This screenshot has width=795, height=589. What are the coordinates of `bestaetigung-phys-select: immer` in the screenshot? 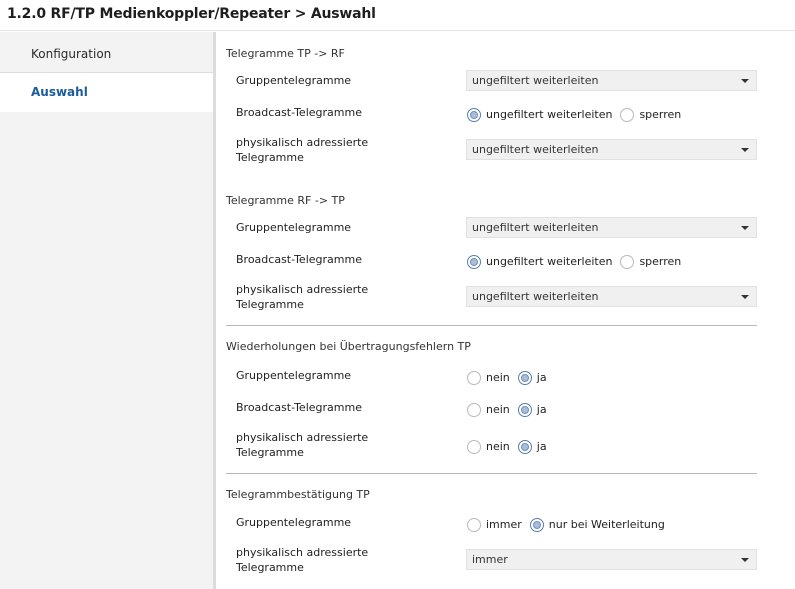 It's located at (611, 559).